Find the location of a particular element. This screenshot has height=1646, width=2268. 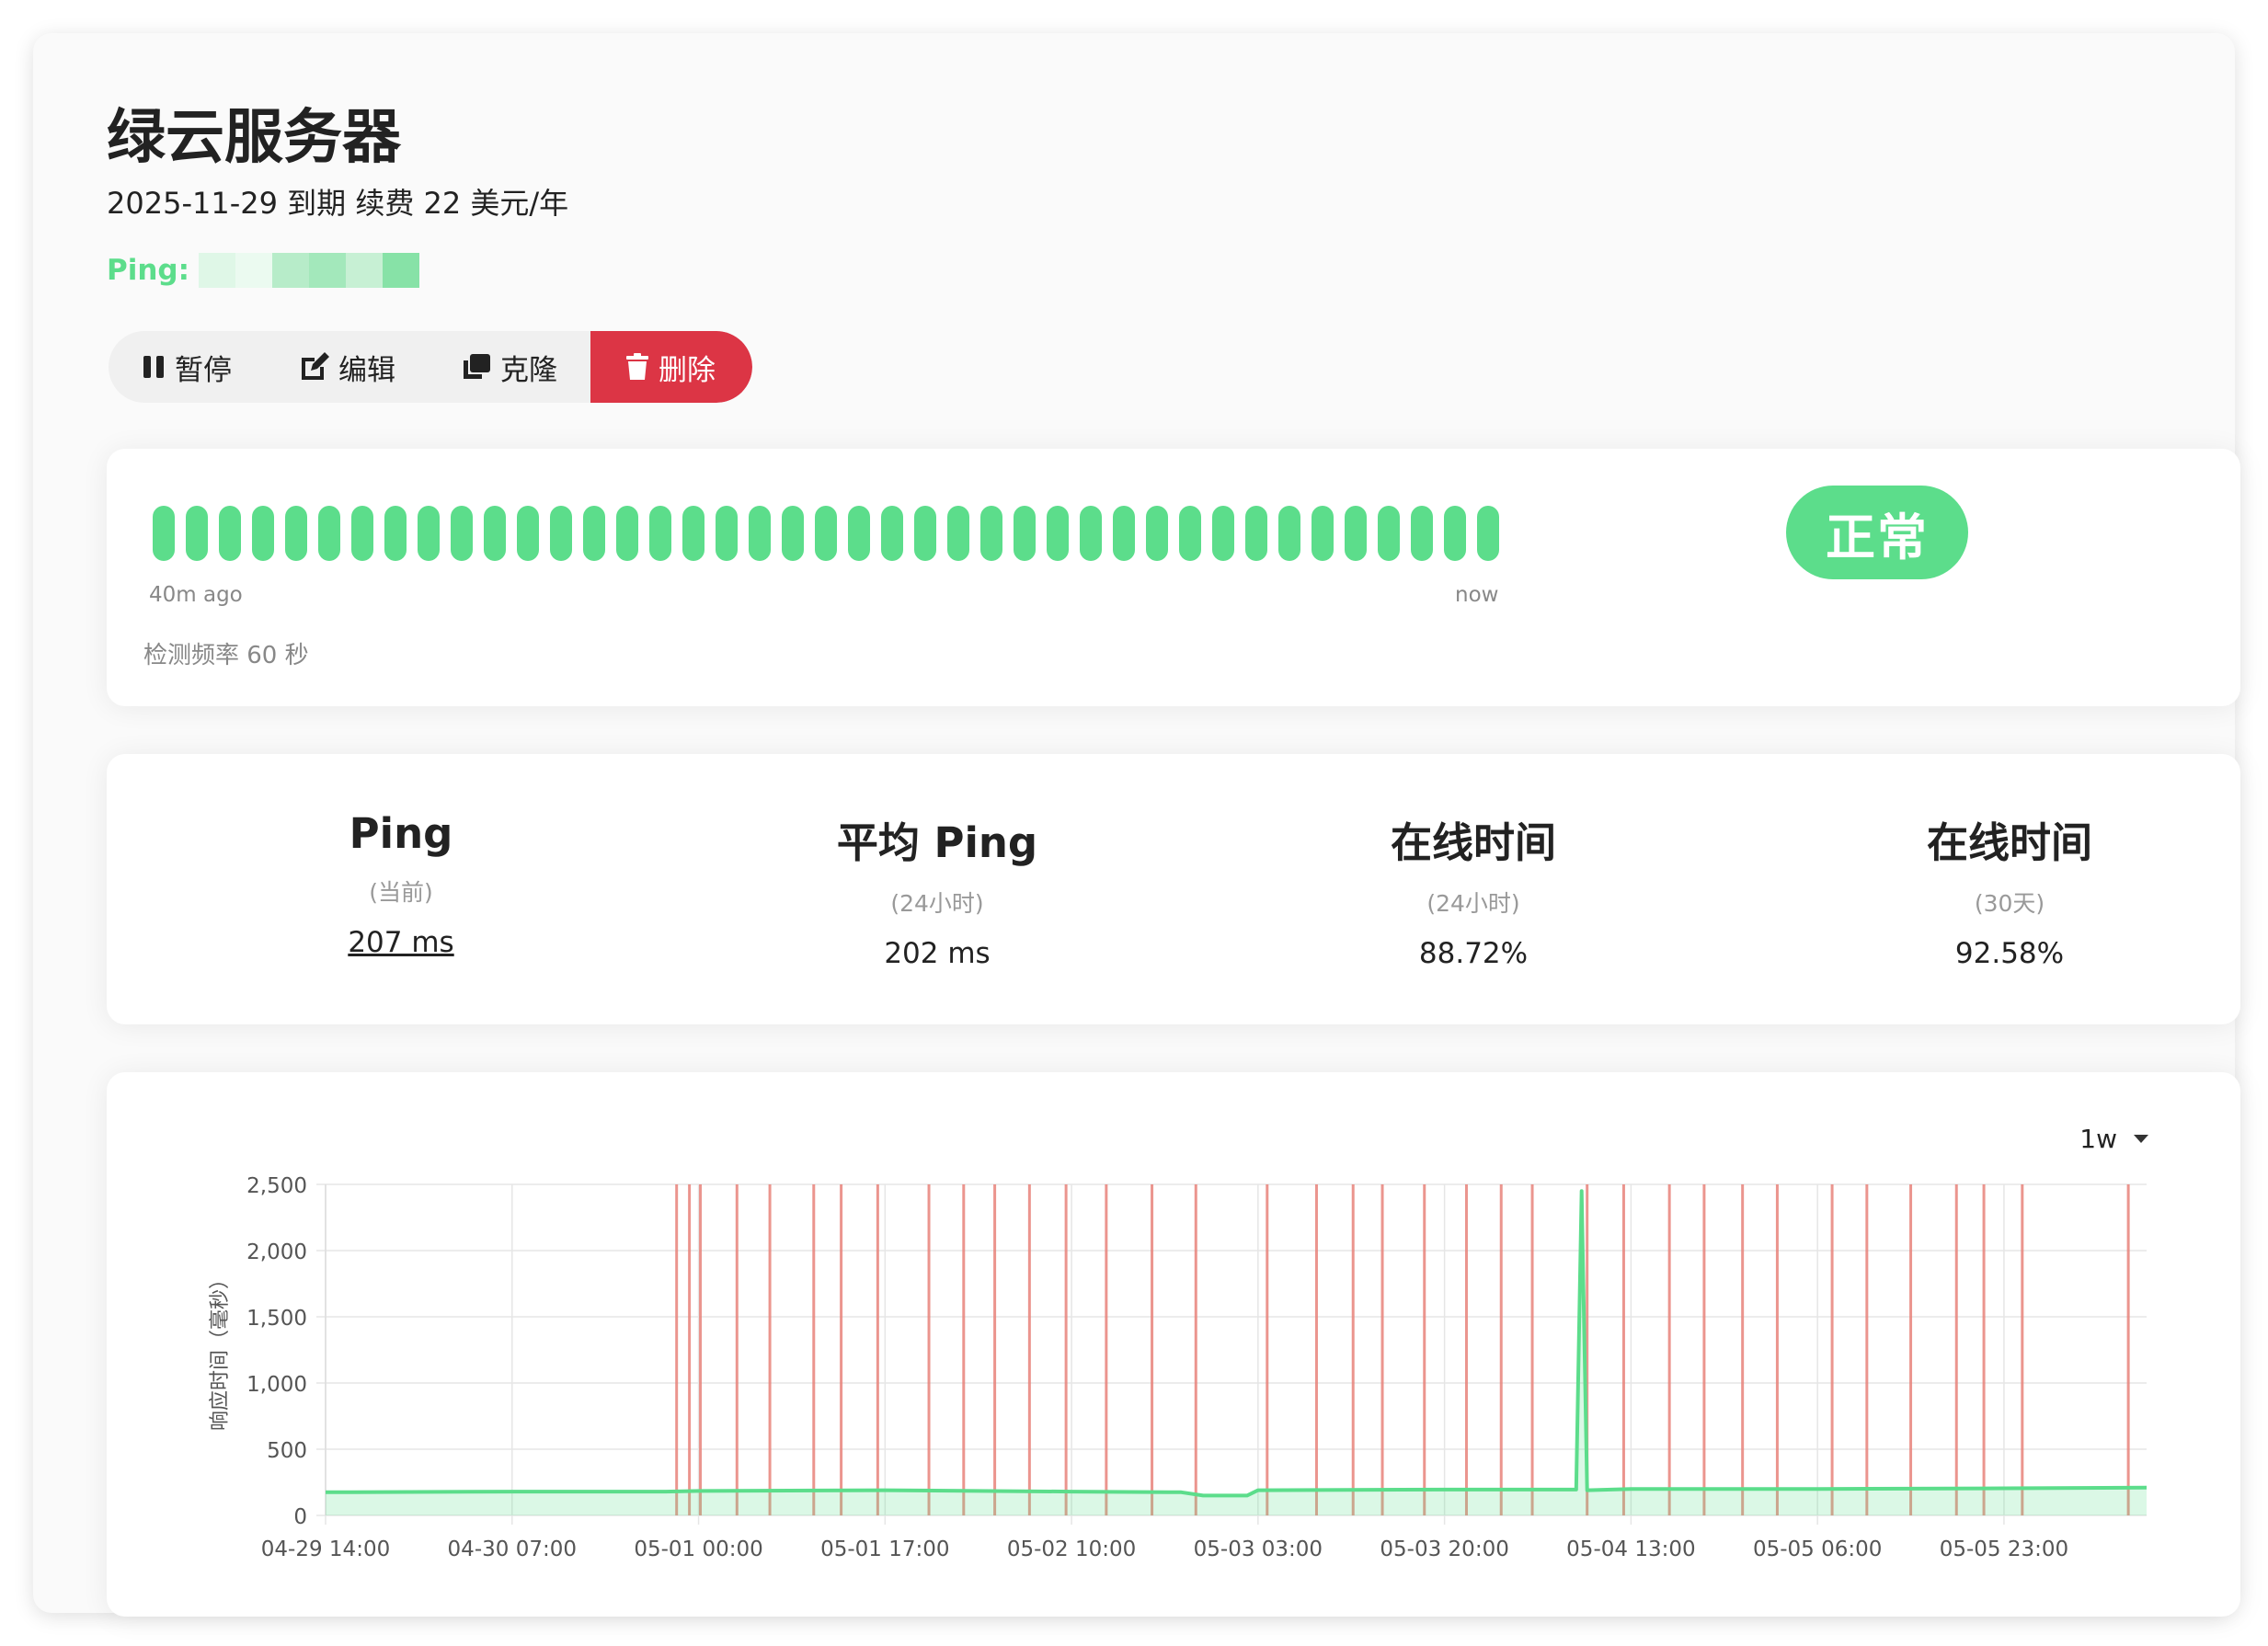

x-tick-label: 05-02 10:00 is located at coordinates (1071, 1549).